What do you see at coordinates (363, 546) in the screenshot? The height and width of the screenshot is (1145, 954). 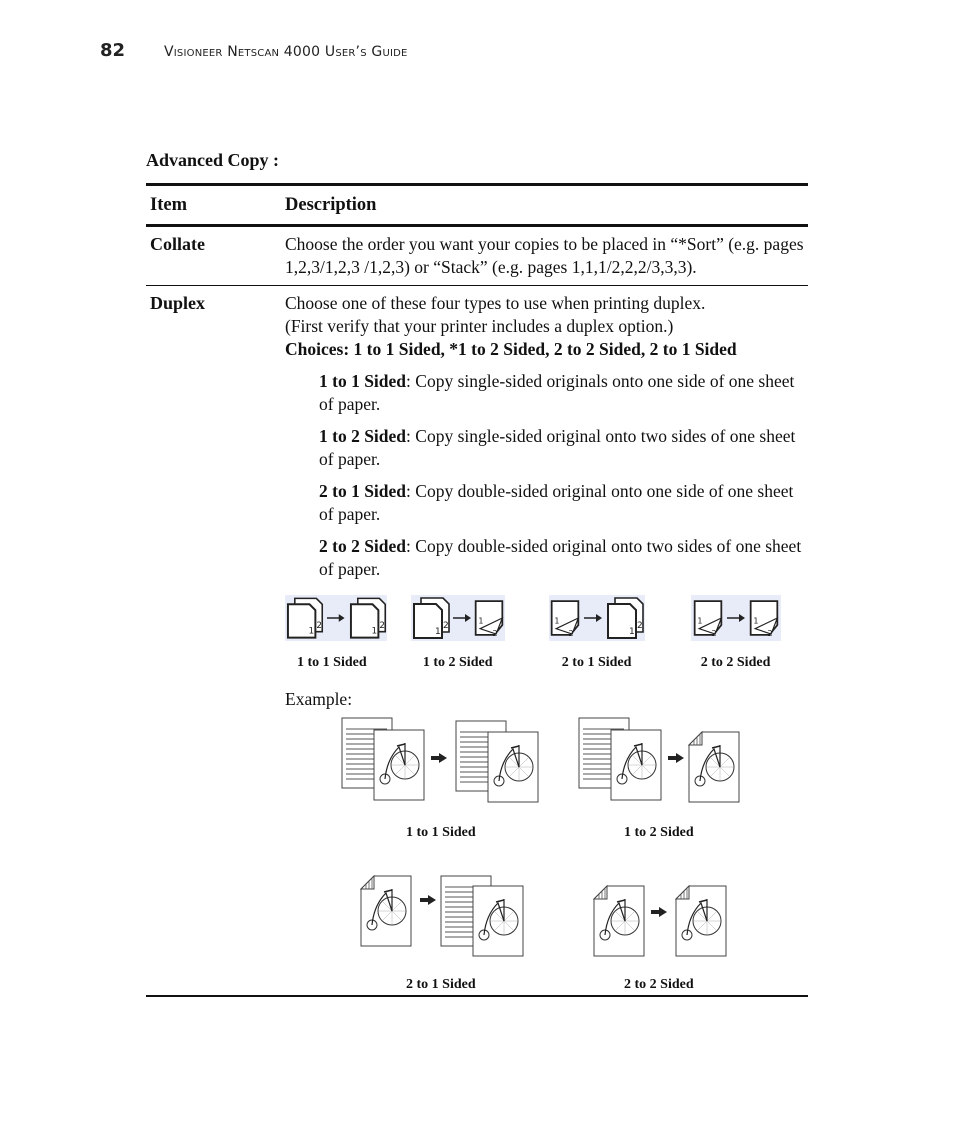 I see `option-name: 2 to 2 Sided` at bounding box center [363, 546].